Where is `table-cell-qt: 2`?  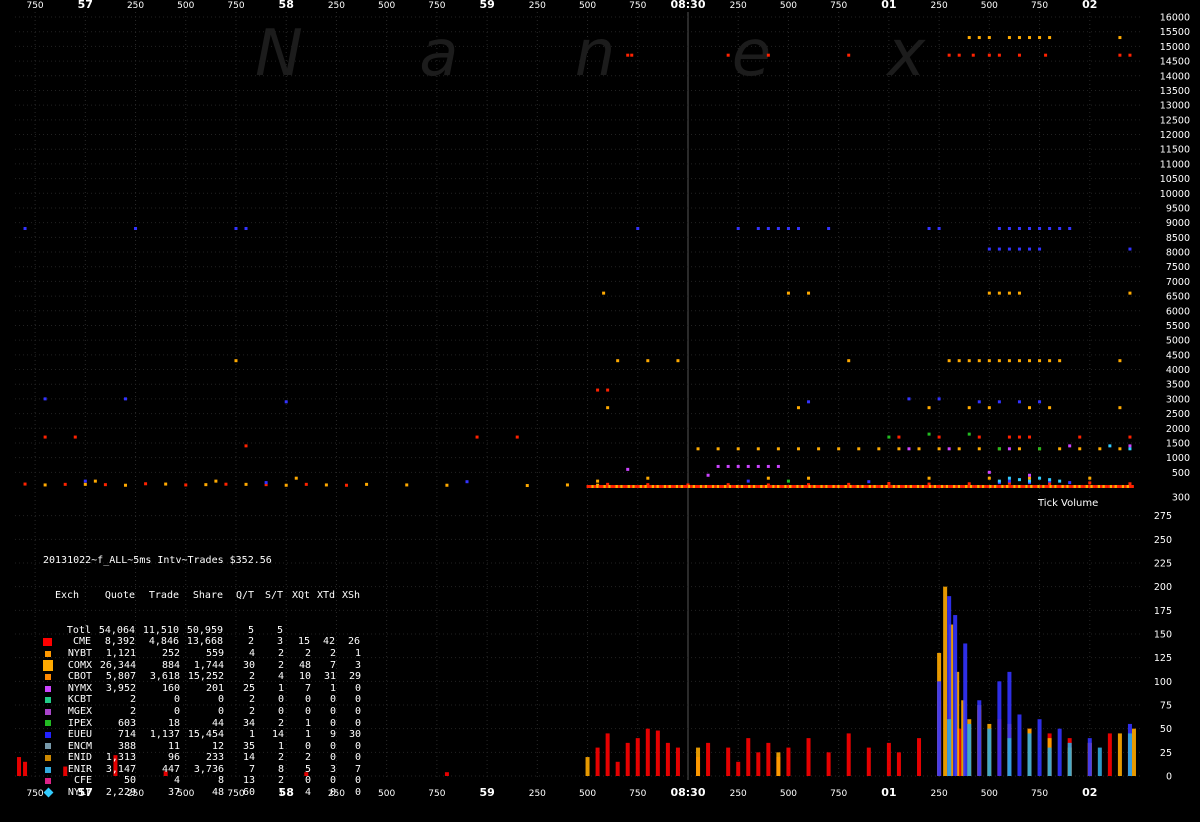 table-cell-qt: 2 is located at coordinates (251, 711).